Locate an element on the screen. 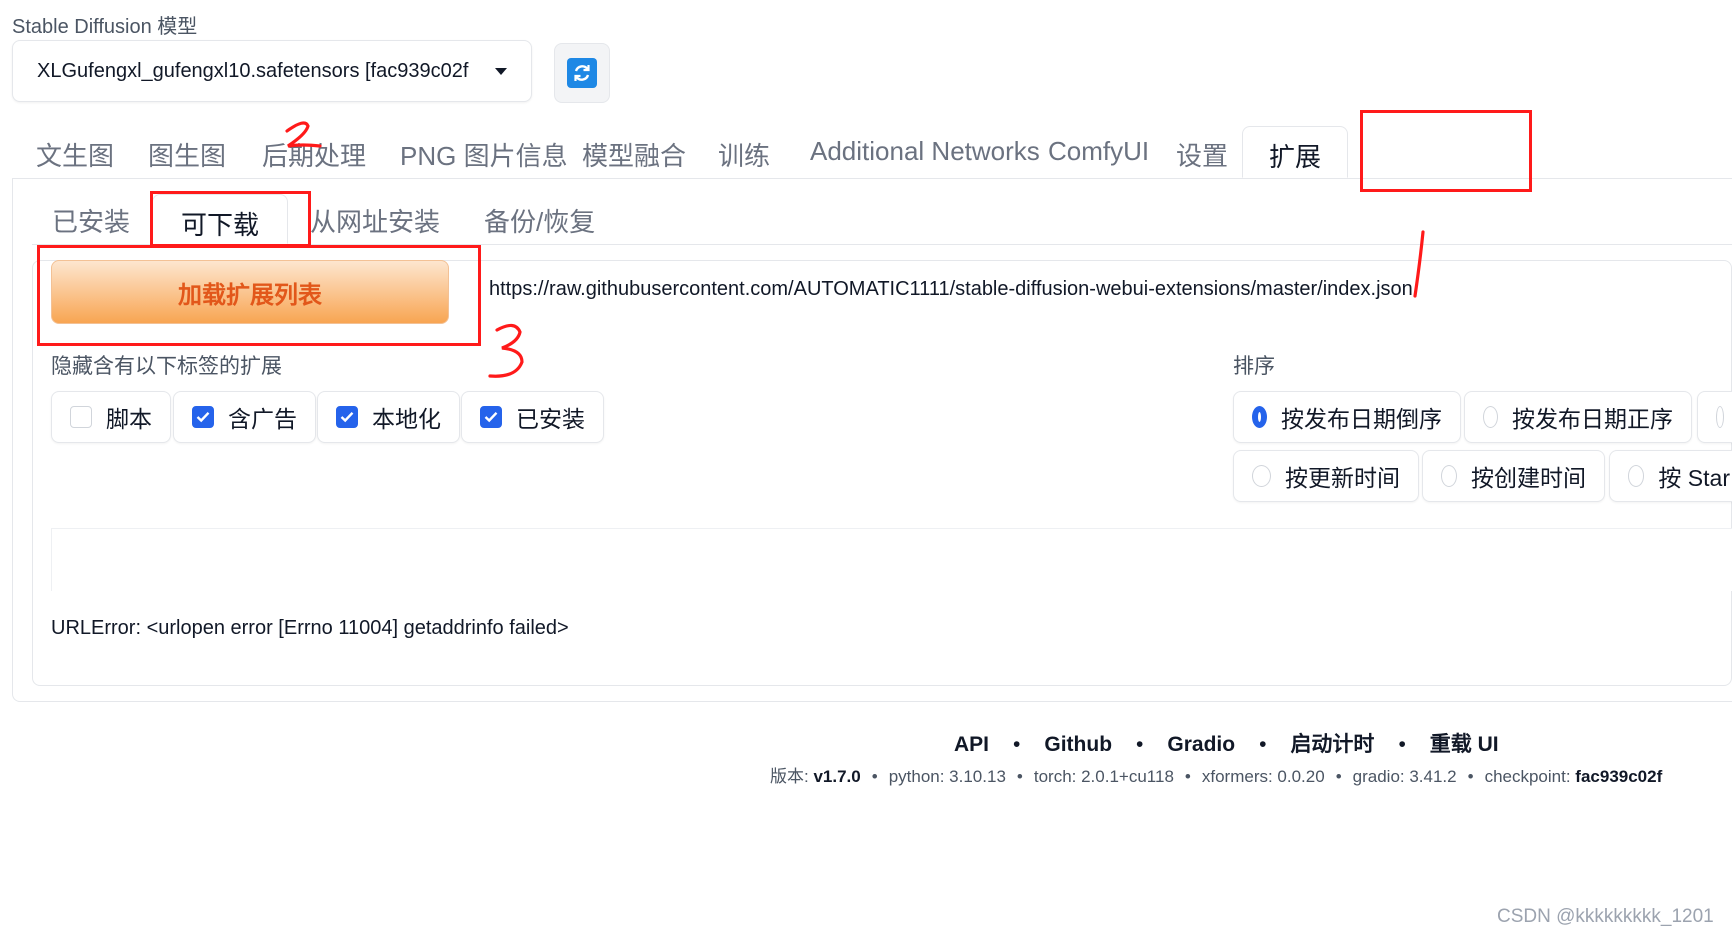  watermark: CSDN @kkkkkkkkk_1201 is located at coordinates (1605, 916).